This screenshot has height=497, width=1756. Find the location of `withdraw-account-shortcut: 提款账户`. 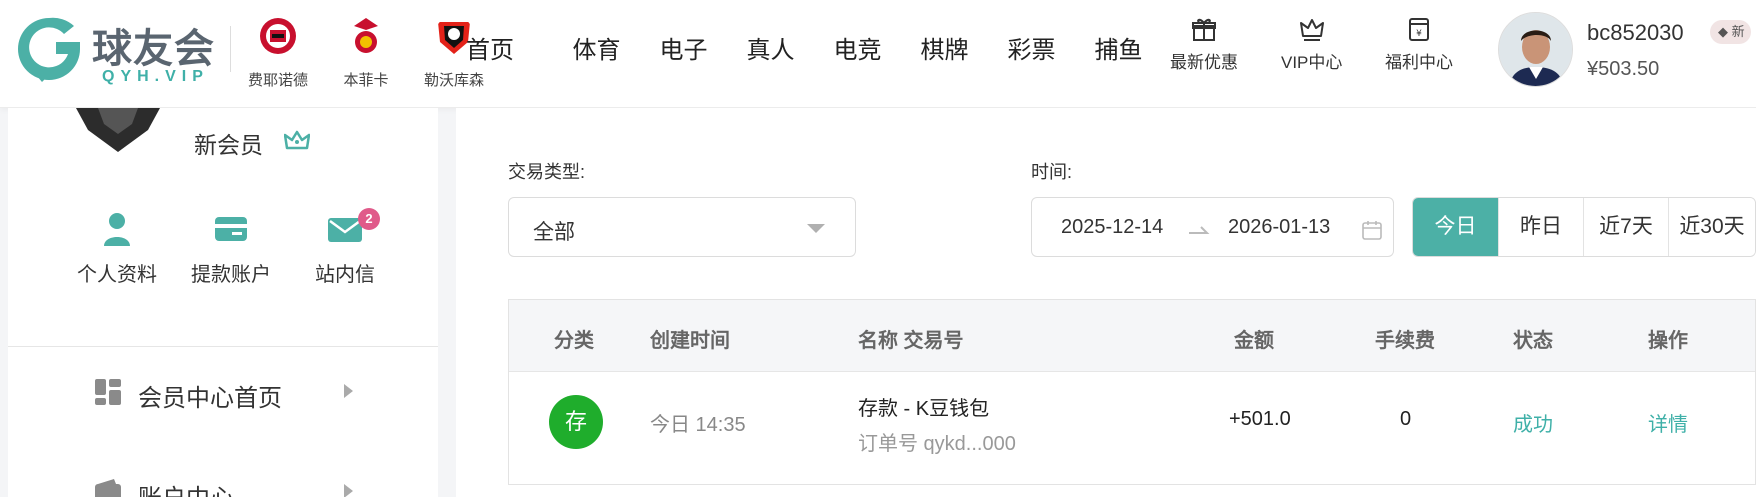

withdraw-account-shortcut: 提款账户 is located at coordinates (231, 249).